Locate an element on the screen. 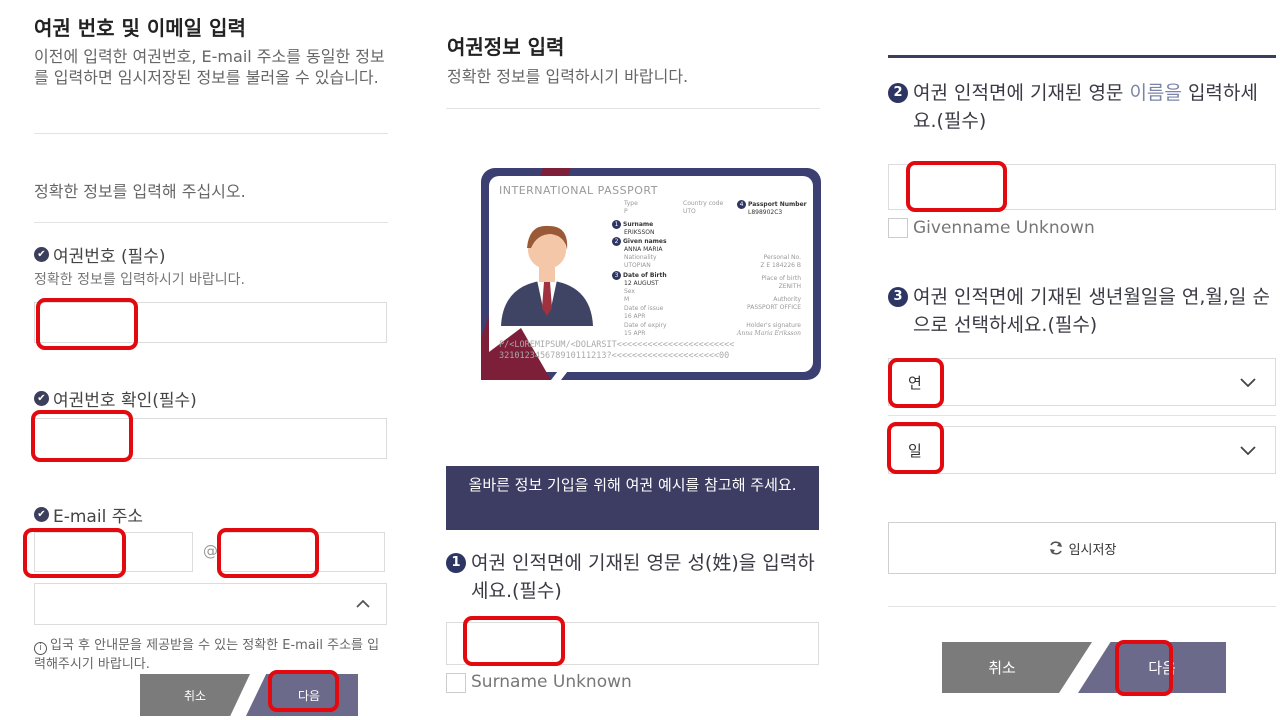 Image resolution: width=1280 pixels, height=720 pixels. info-icon: i is located at coordinates (40, 648).